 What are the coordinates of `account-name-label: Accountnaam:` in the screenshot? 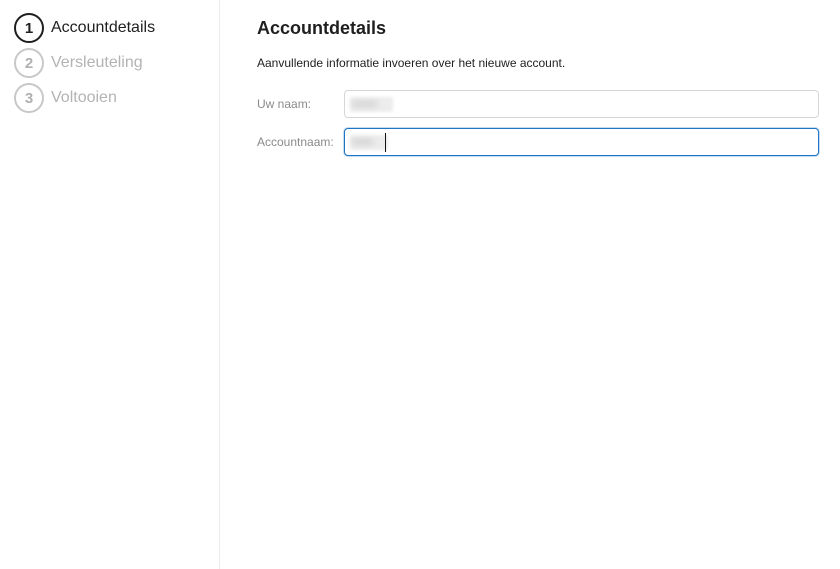 It's located at (295, 142).